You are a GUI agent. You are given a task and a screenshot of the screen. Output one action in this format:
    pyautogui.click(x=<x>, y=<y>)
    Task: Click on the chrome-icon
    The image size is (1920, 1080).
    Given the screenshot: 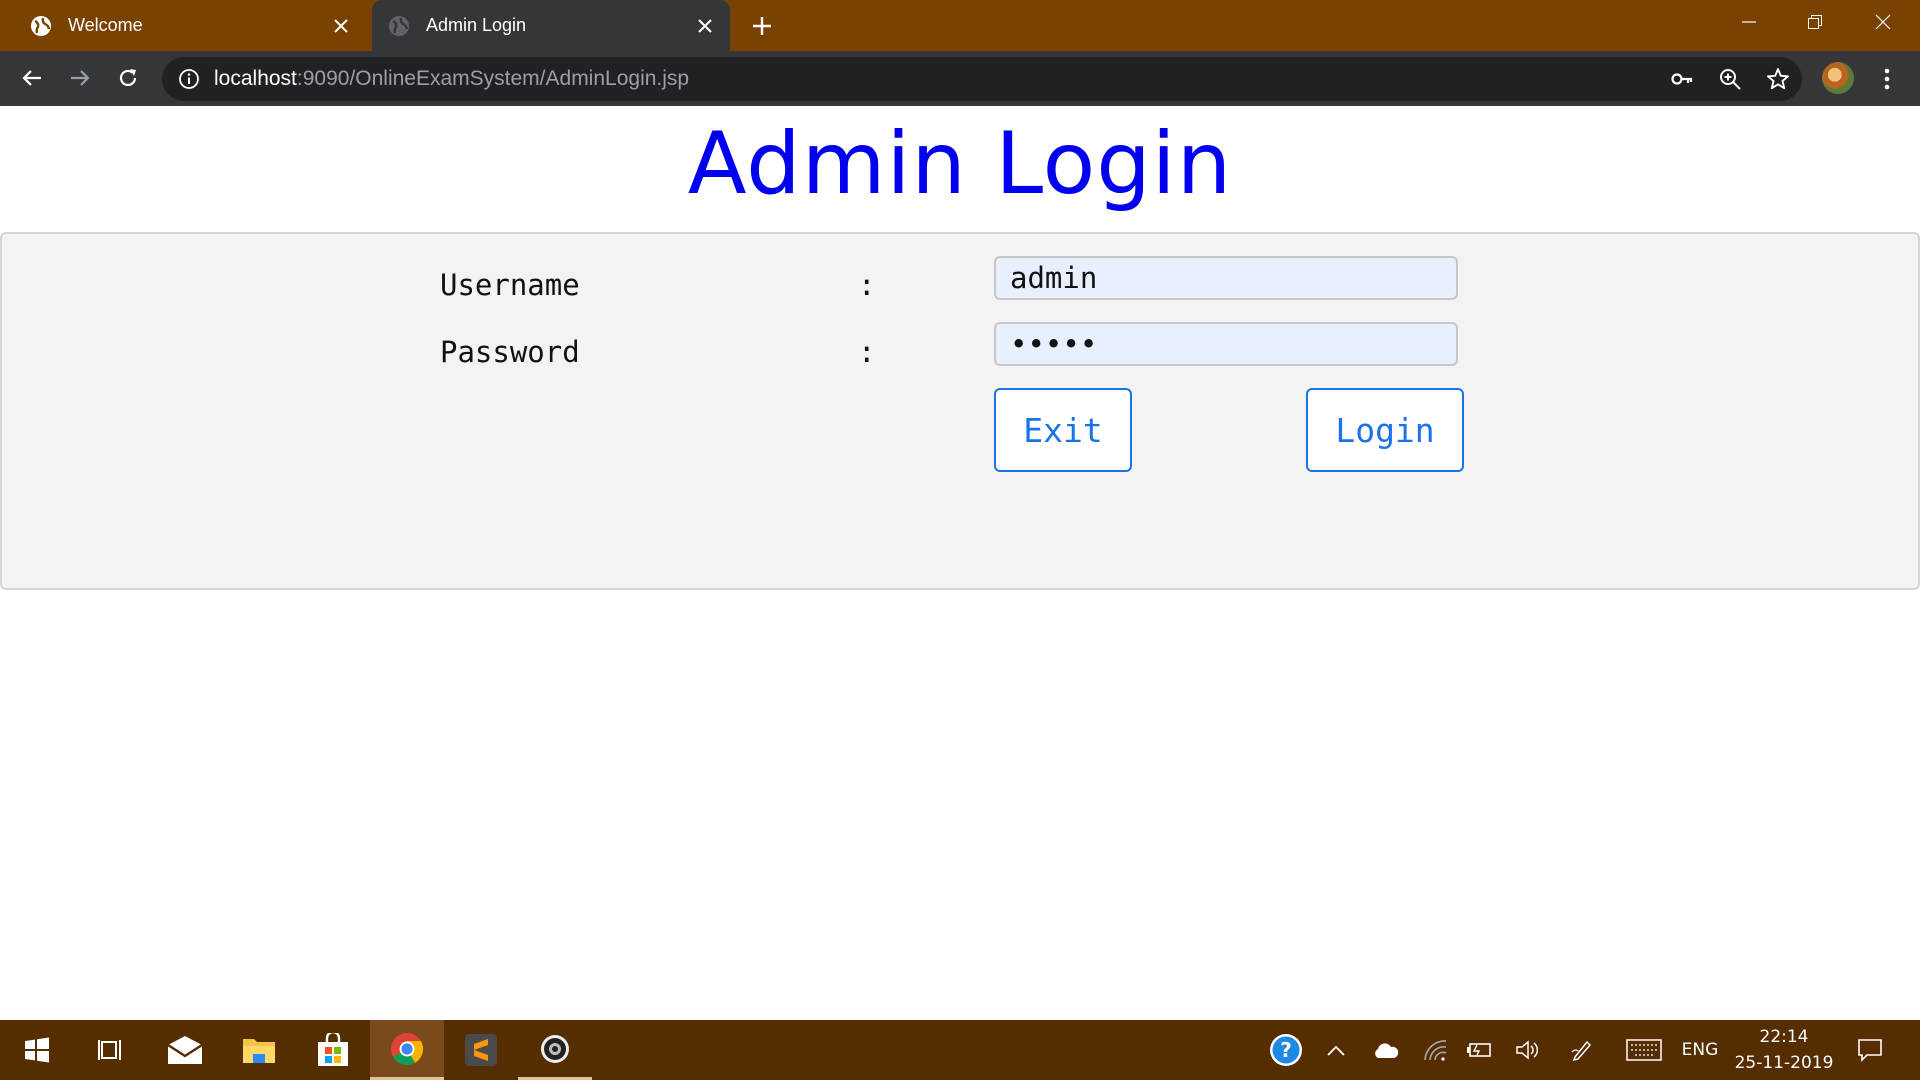 What is the action you would take?
    pyautogui.click(x=407, y=1050)
    